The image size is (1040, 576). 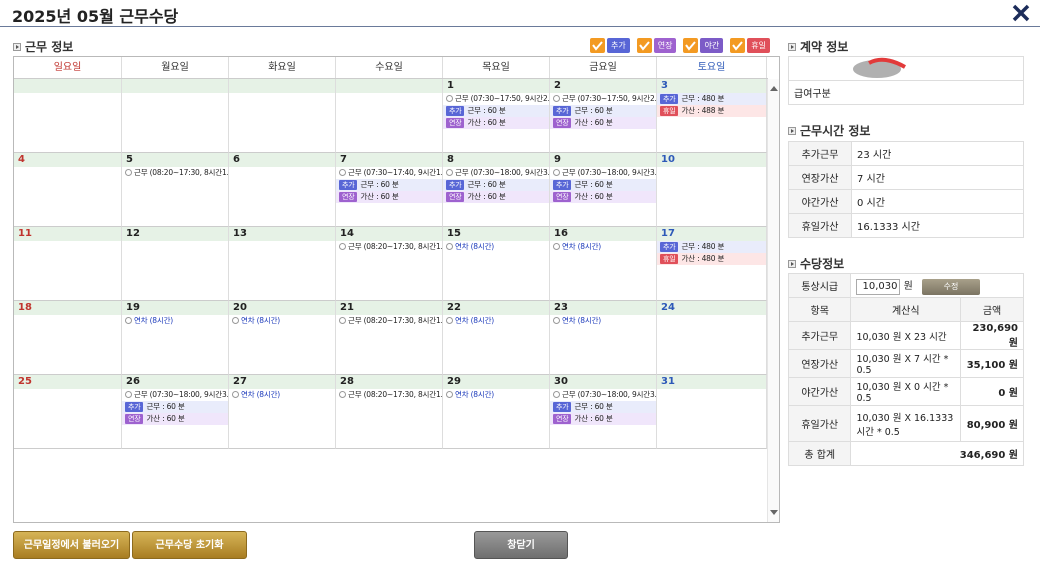 What do you see at coordinates (175, 160) in the screenshot?
I see `day-number: 5` at bounding box center [175, 160].